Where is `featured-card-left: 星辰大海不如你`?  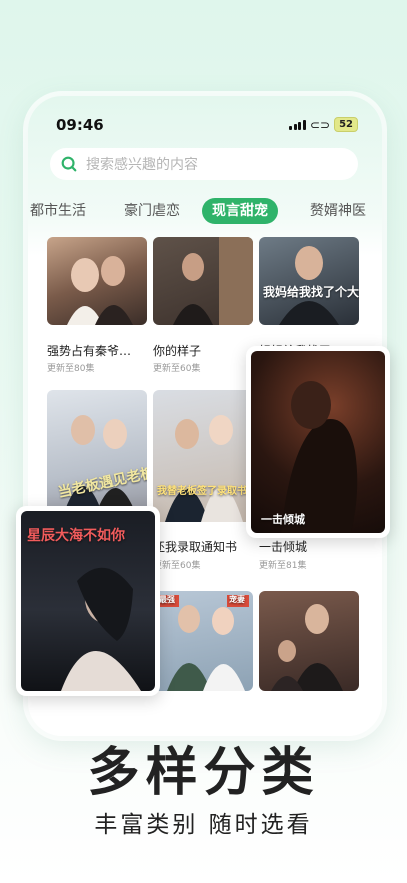 featured-card-left: 星辰大海不如你 is located at coordinates (88, 601).